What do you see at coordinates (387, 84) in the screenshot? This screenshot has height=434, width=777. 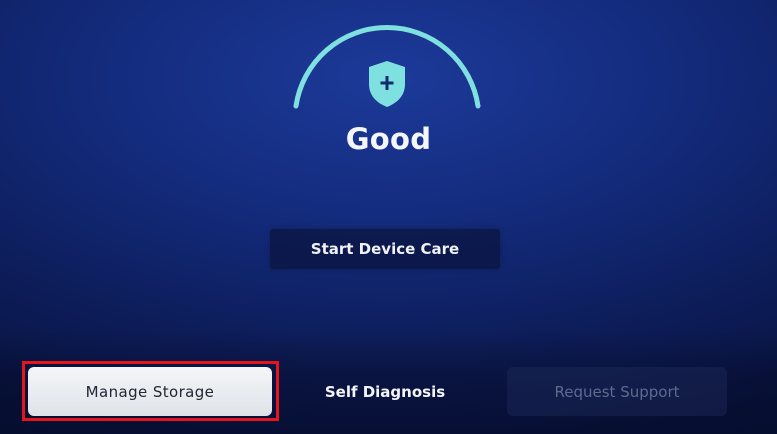 I see `shield-plus-icon` at bounding box center [387, 84].